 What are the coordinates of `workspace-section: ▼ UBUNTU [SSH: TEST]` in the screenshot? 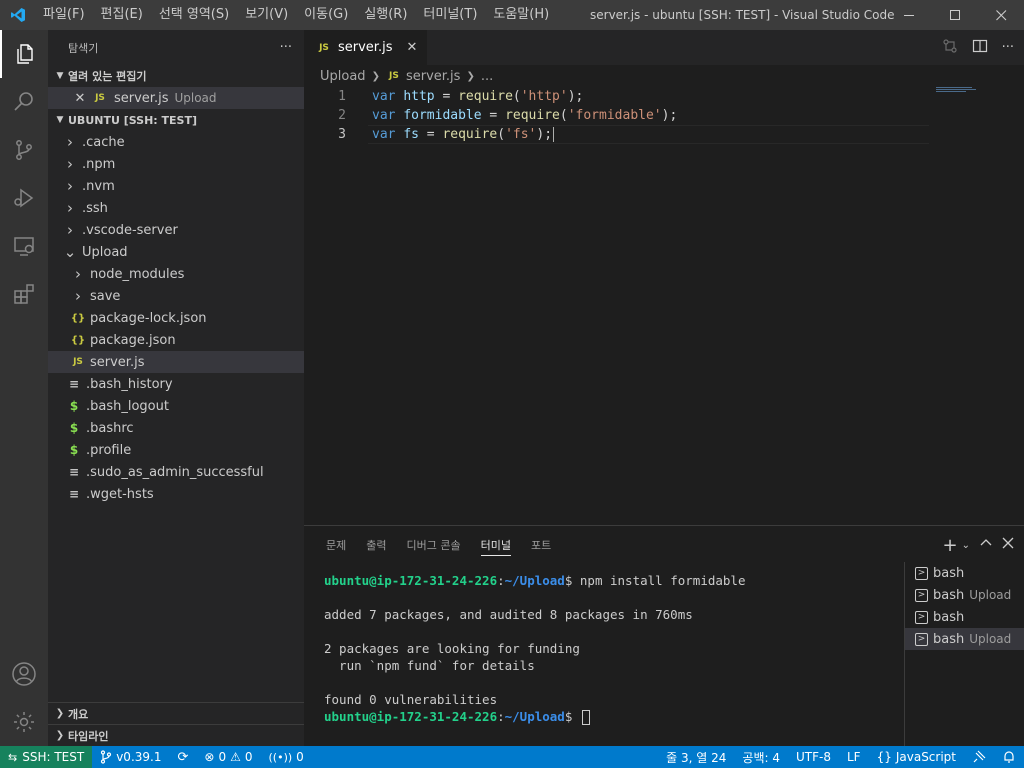 It's located at (176, 120).